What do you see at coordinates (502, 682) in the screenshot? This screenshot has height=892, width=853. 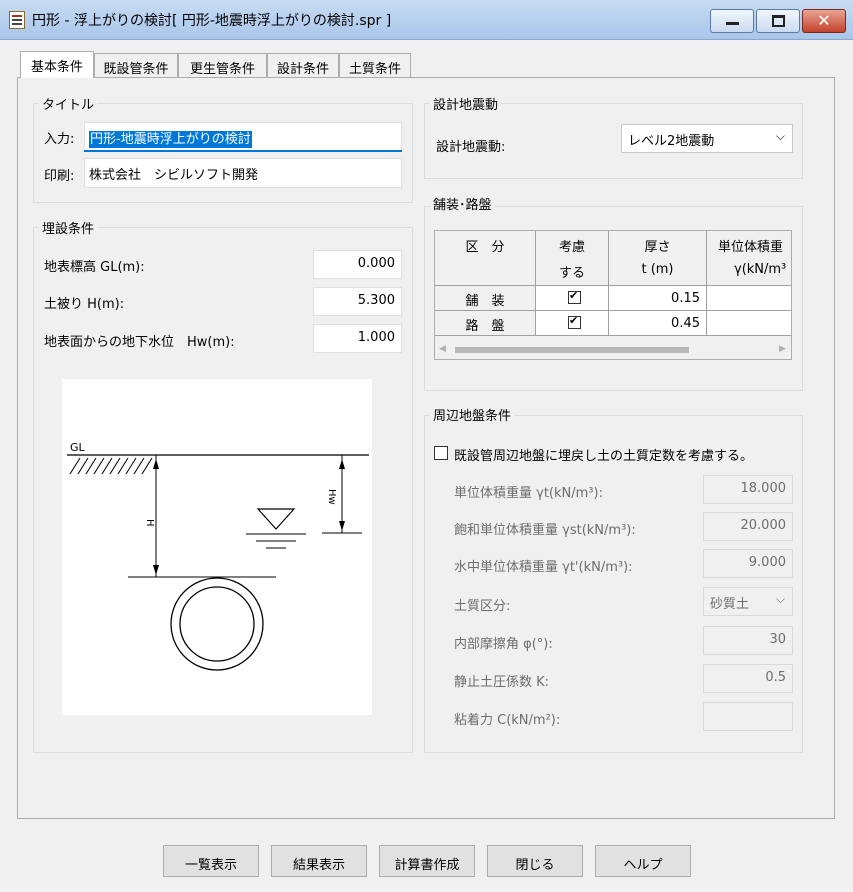 I see `earth-pressure-label: 静止土圧係数 K:` at bounding box center [502, 682].